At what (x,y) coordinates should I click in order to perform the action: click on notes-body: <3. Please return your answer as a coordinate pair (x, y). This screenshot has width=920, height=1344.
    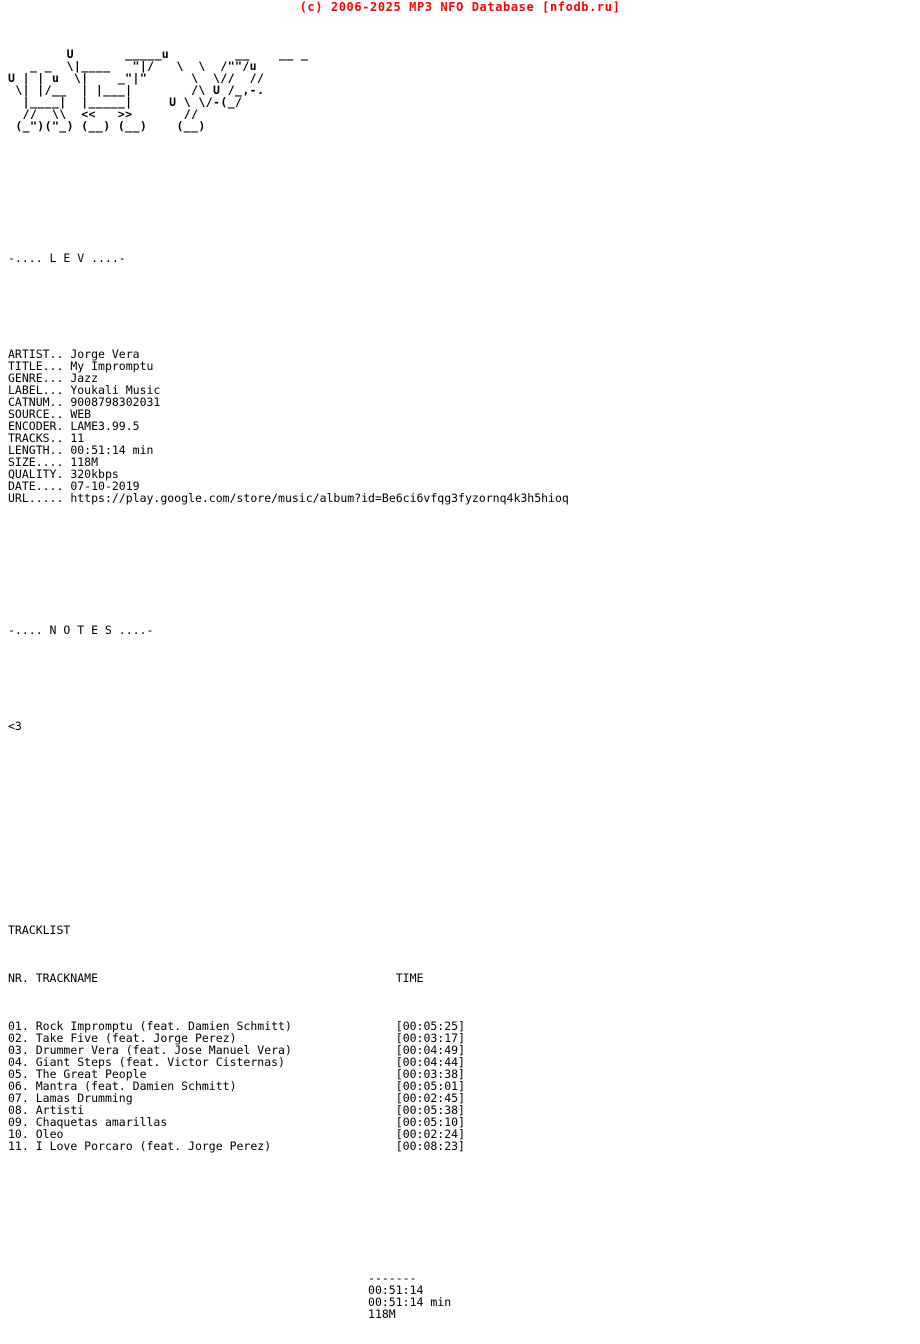
    Looking at the image, I should click on (15, 726).